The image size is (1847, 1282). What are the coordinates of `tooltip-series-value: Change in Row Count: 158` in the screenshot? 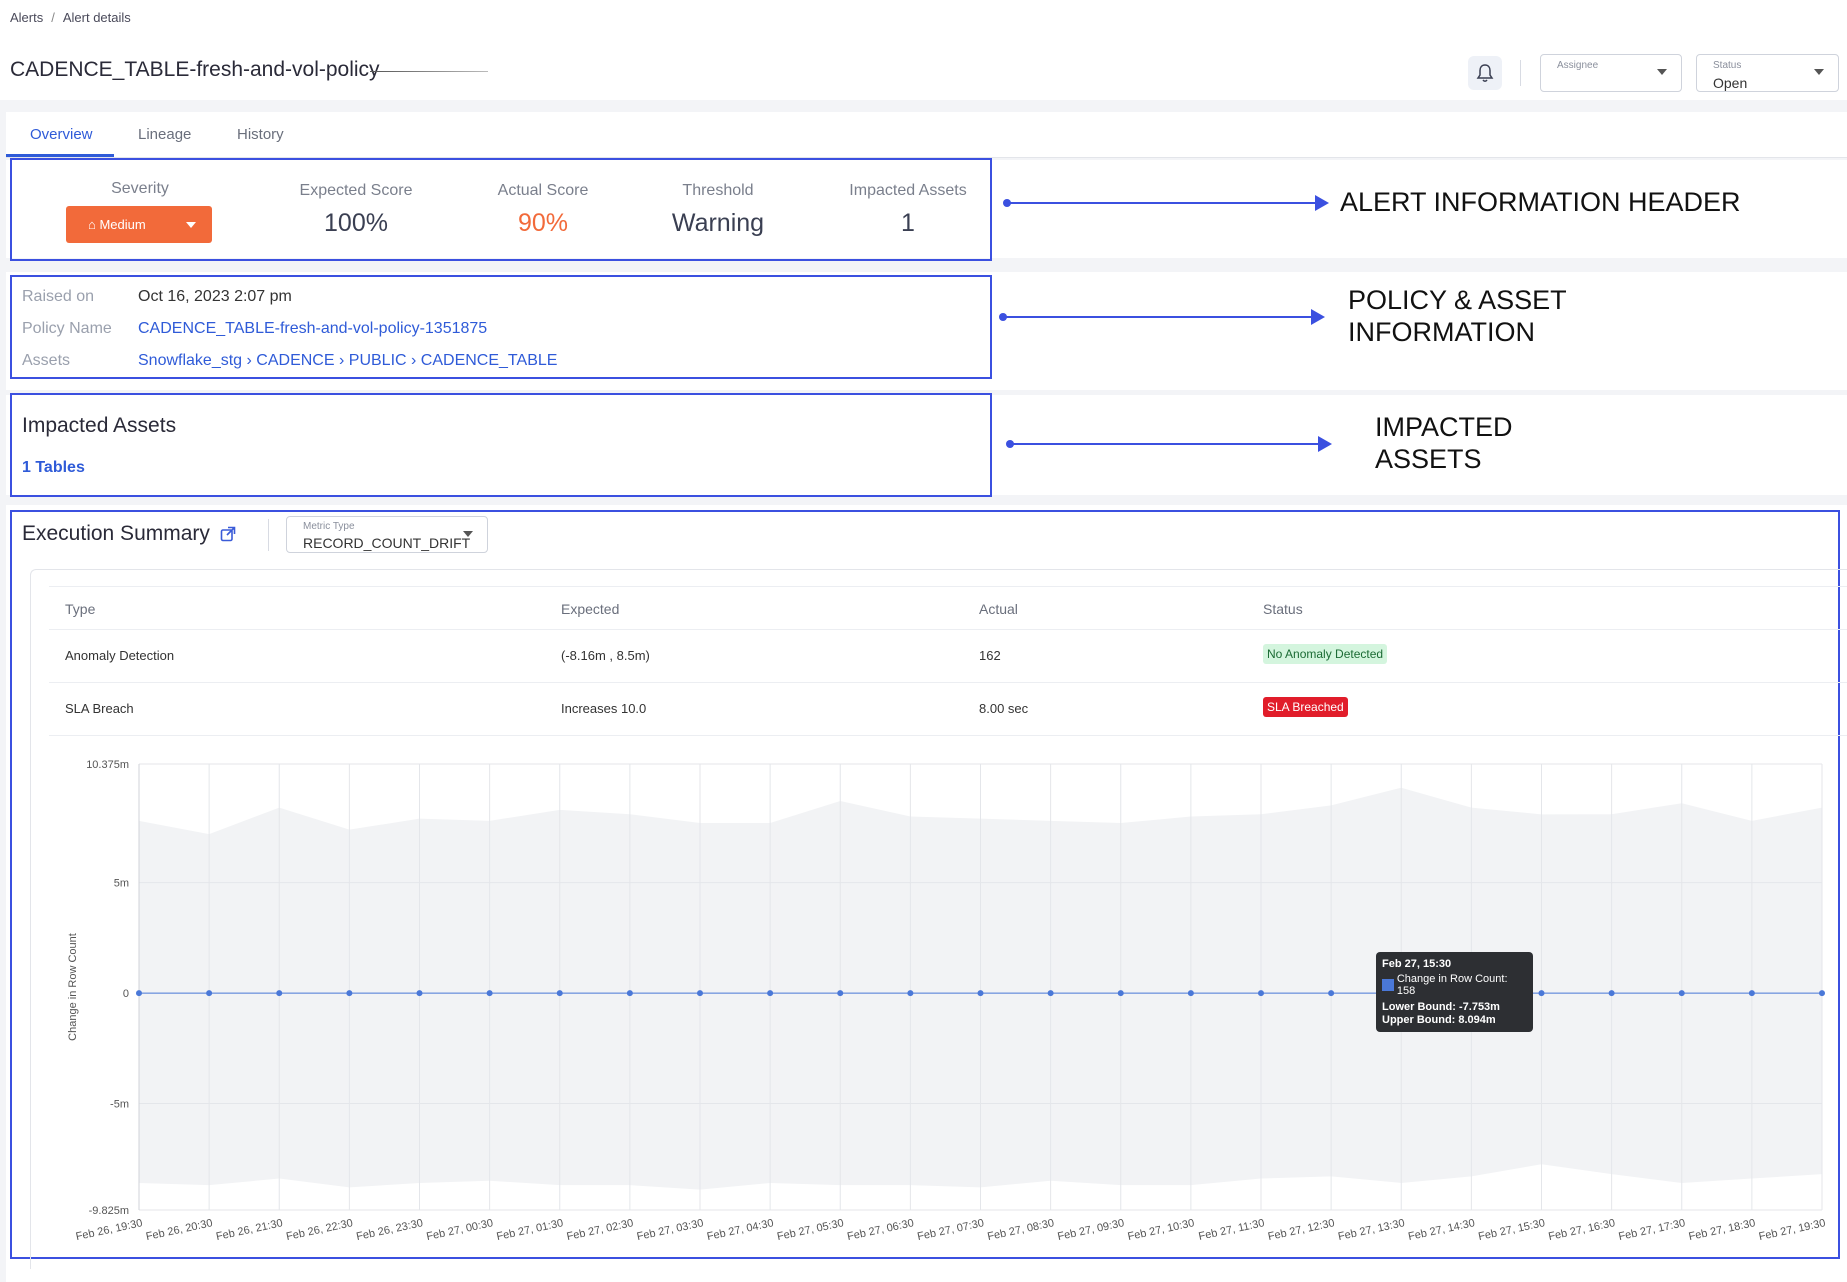 It's located at (1452, 985).